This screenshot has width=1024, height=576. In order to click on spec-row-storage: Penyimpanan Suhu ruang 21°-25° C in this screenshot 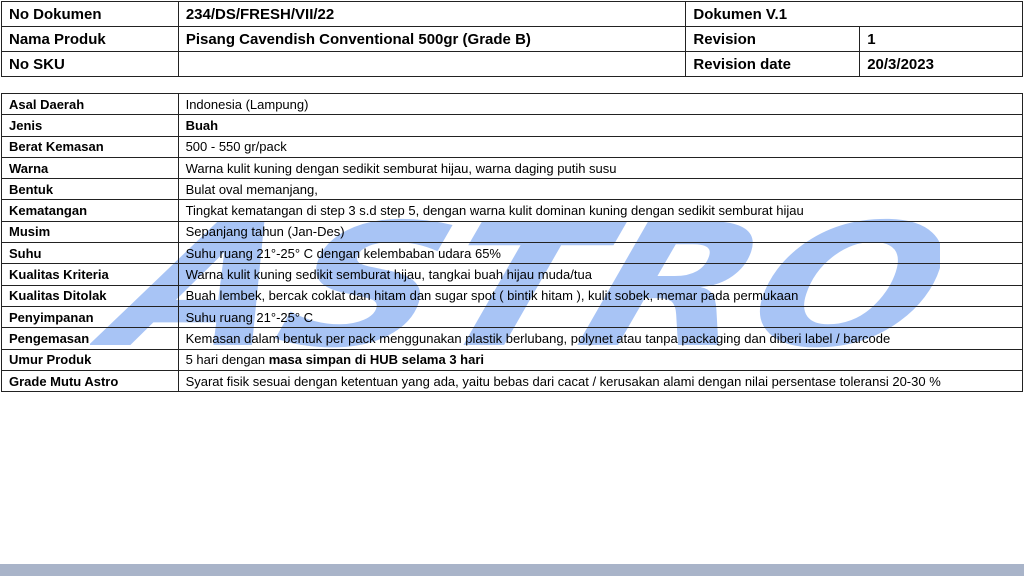, I will do `click(512, 317)`.